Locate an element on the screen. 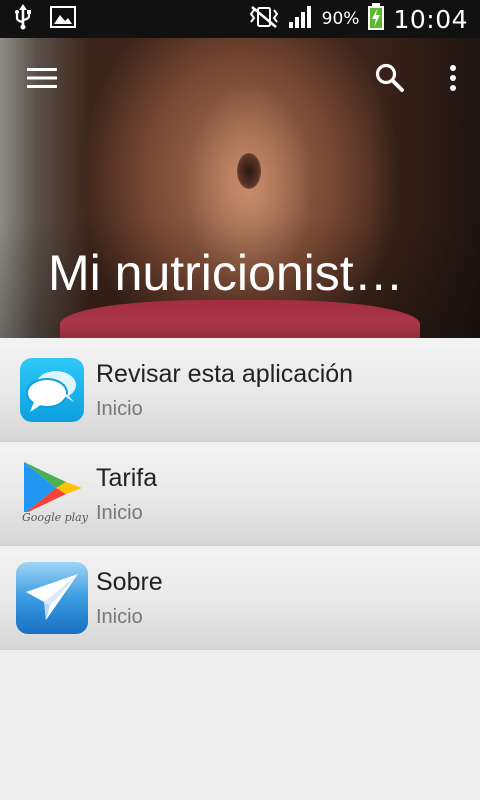 The image size is (480, 800). search-button is located at coordinates (390, 80).